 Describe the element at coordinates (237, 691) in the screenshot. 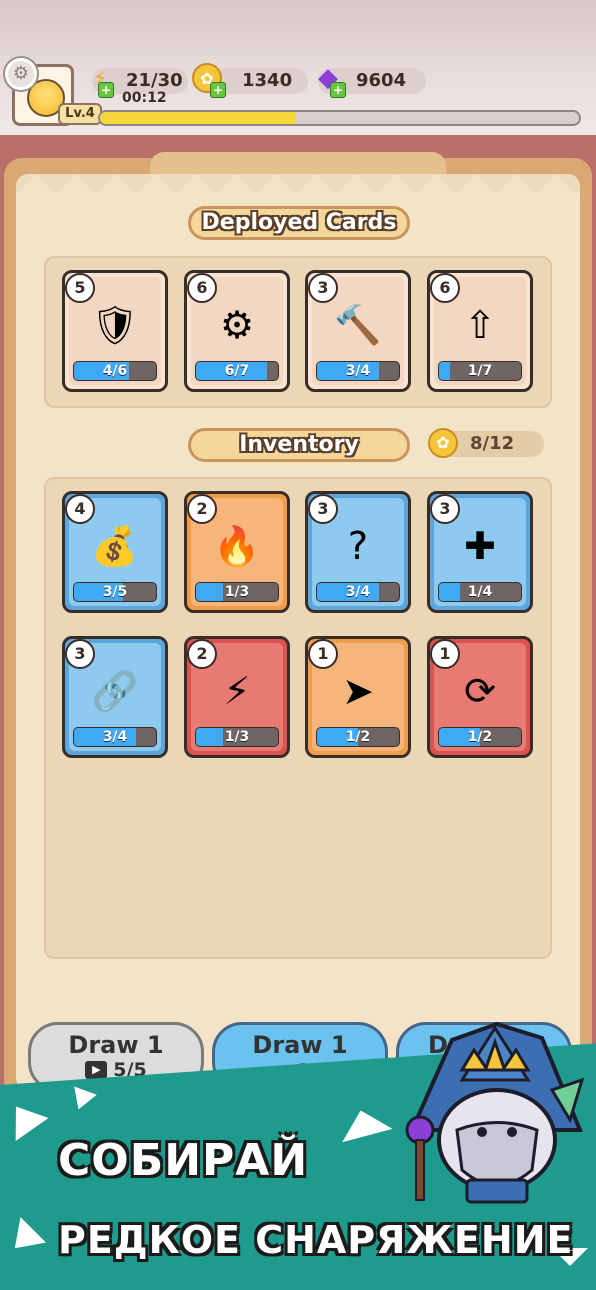

I see `lightning-icon: ⚡` at that location.